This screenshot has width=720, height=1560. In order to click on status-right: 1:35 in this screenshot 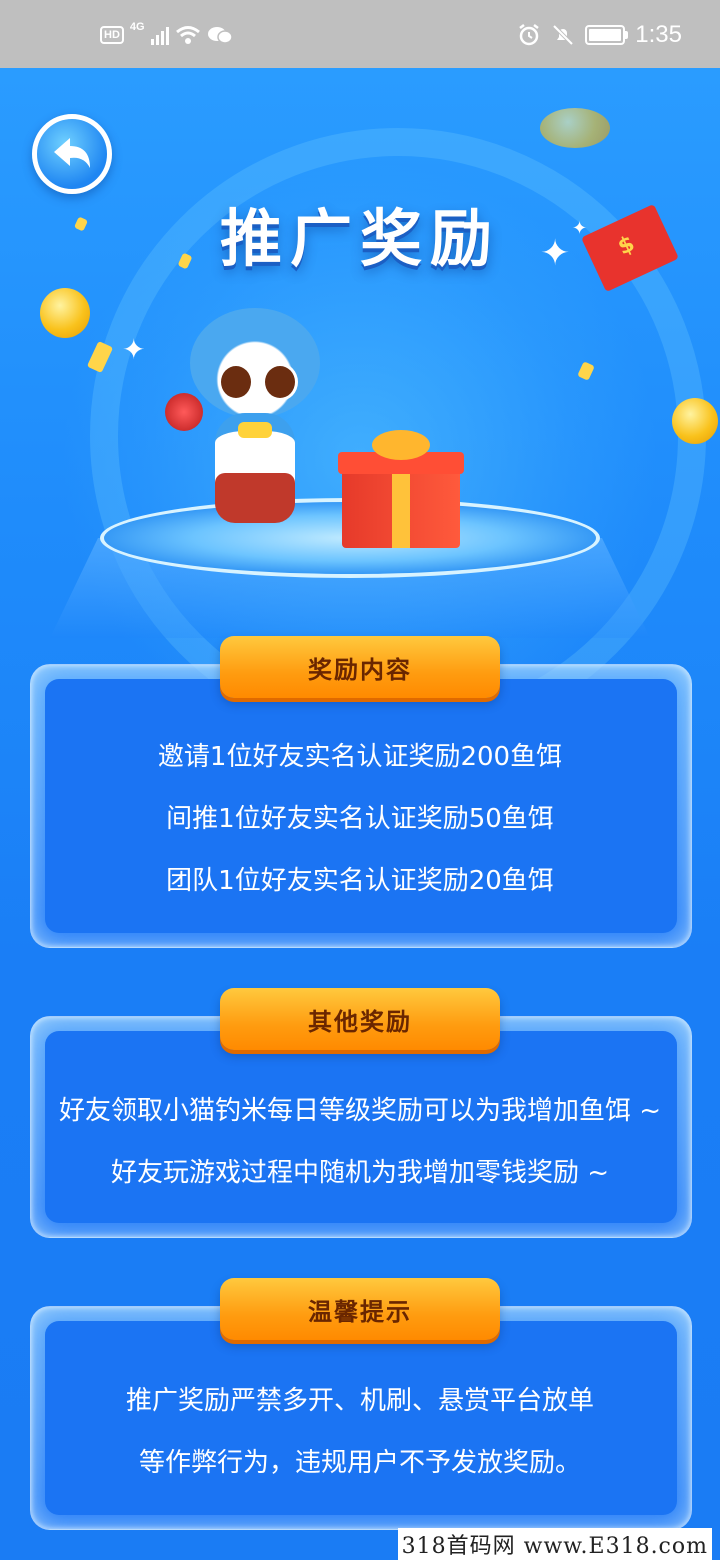, I will do `click(599, 35)`.